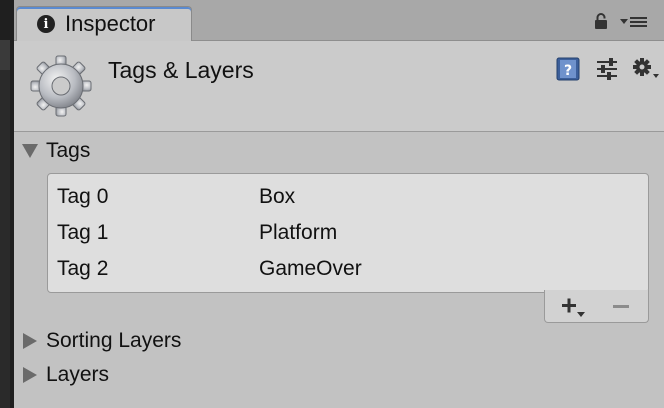 The height and width of the screenshot is (408, 664). Describe the element at coordinates (310, 269) in the screenshot. I see `tag-value: GameOver` at that location.